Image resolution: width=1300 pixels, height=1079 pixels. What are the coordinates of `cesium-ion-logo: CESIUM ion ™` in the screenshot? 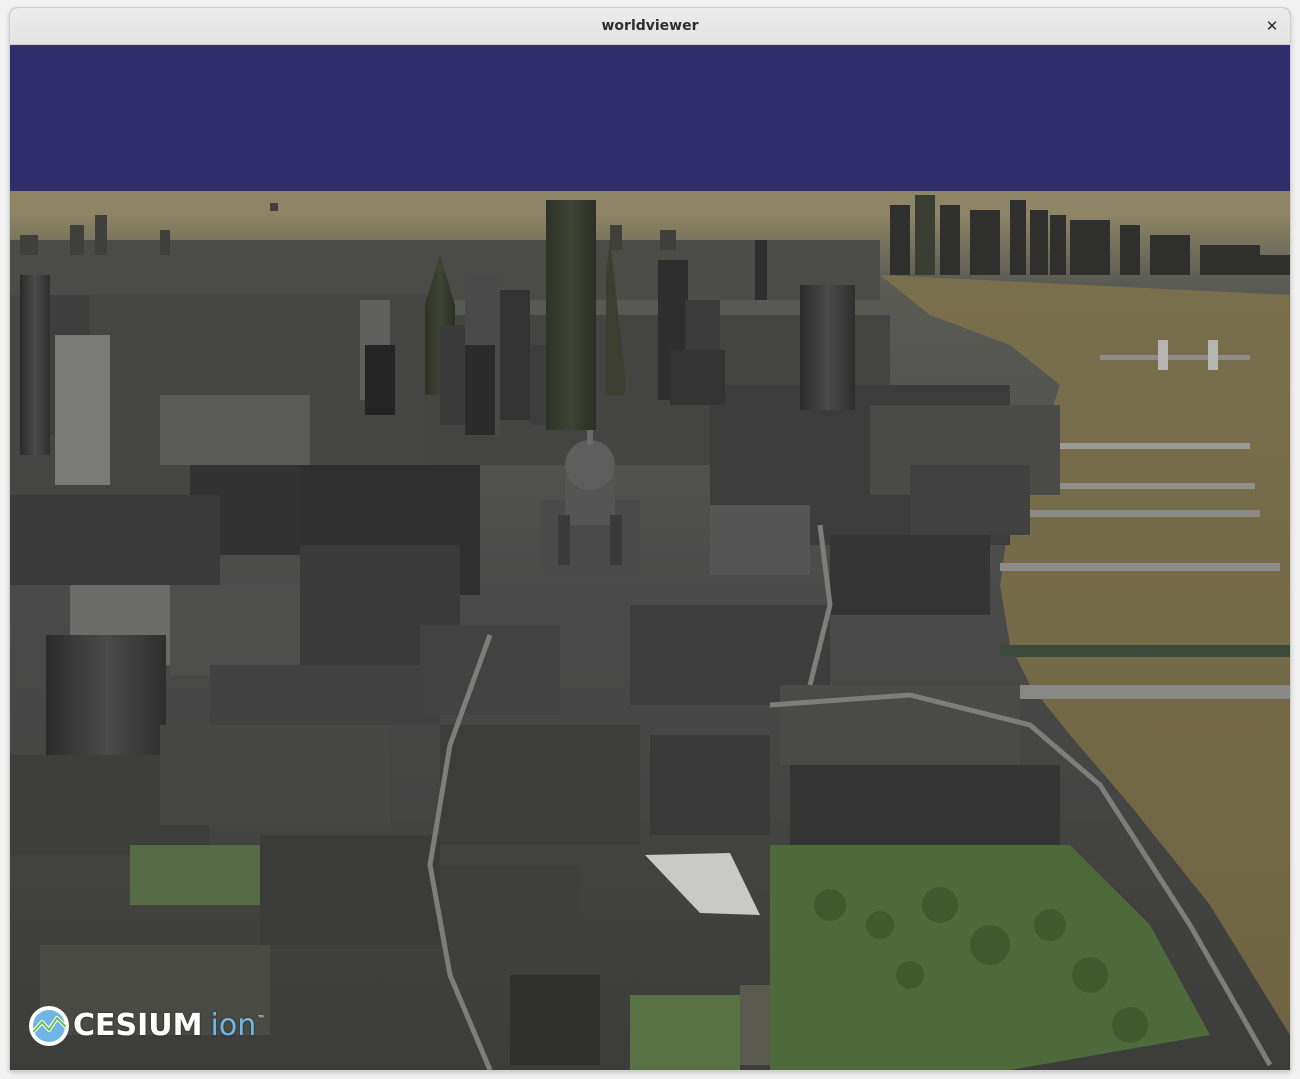 It's located at (146, 1026).